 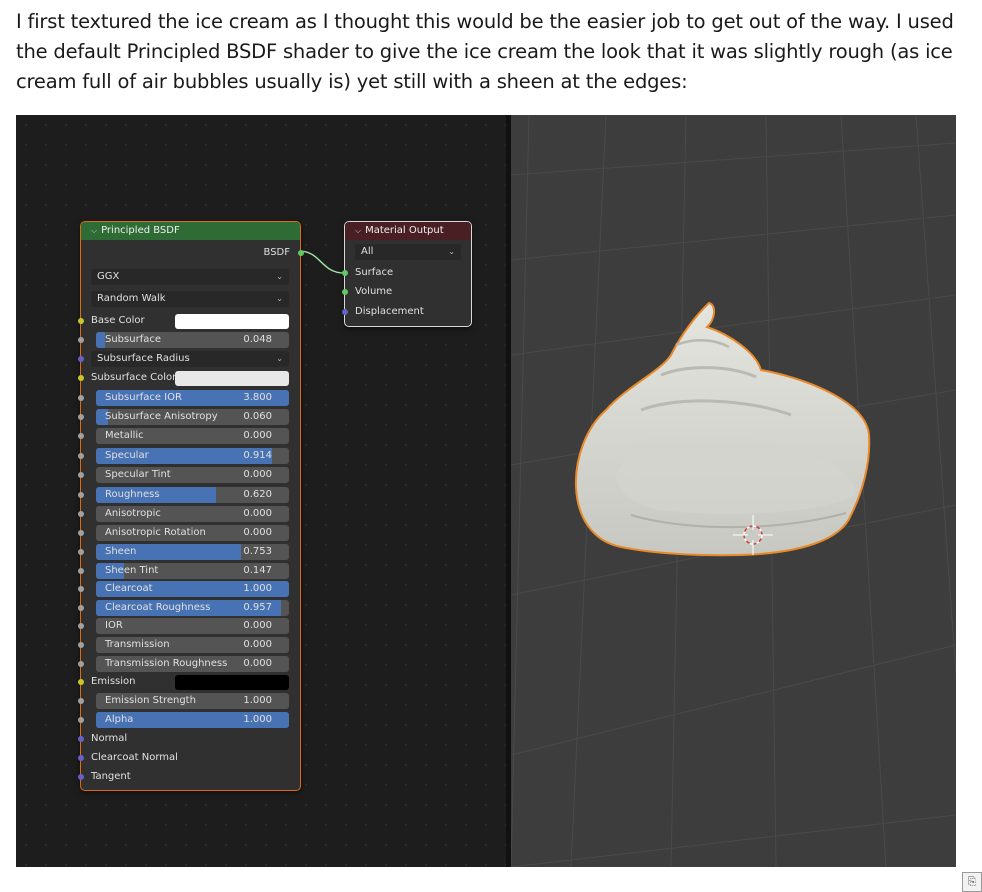 What do you see at coordinates (81, 378) in the screenshot?
I see `subsurface-color-socket` at bounding box center [81, 378].